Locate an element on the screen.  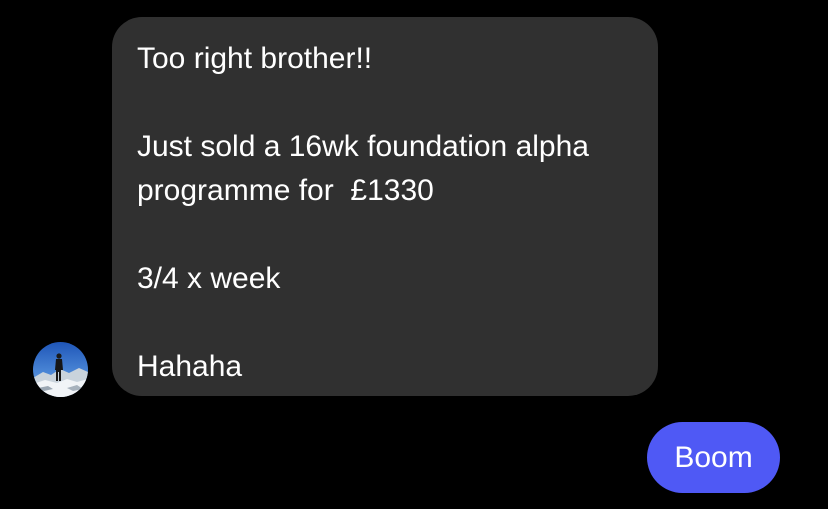
sender-avatar is located at coordinates (60, 369).